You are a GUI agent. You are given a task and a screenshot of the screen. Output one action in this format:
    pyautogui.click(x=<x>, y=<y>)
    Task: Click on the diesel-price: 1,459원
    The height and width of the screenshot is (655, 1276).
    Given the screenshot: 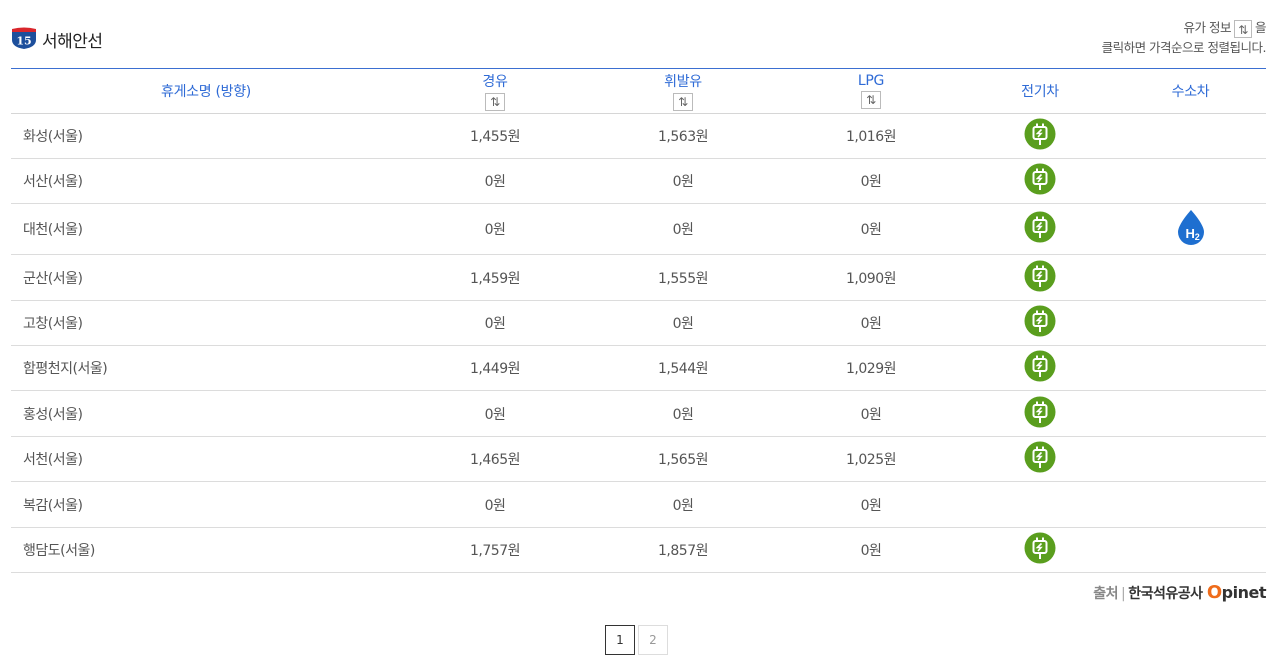 What is the action you would take?
    pyautogui.click(x=495, y=277)
    